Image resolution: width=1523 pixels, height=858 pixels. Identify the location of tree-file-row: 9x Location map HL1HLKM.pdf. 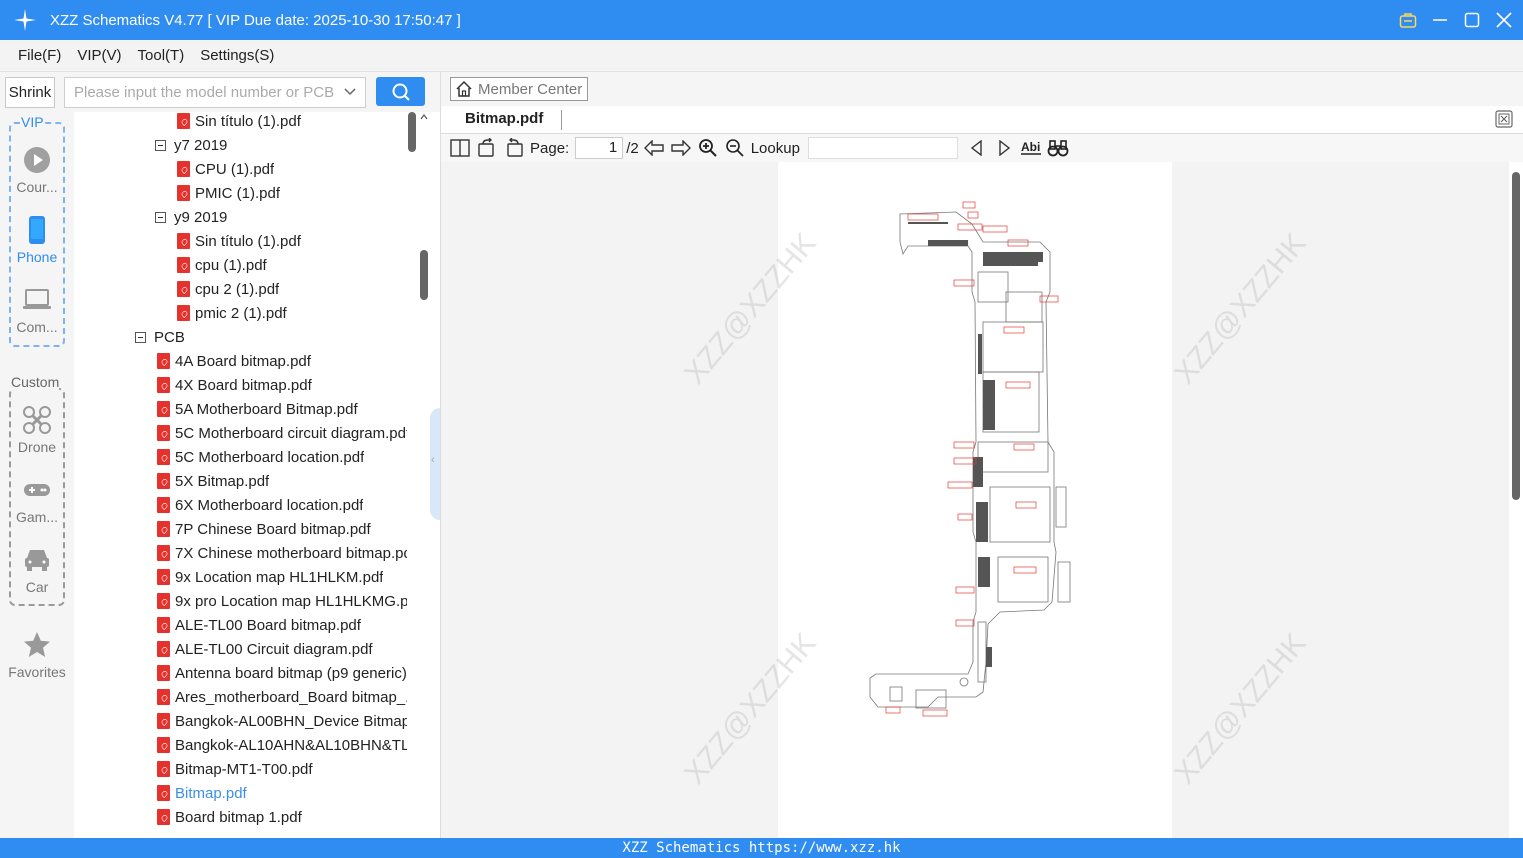
(282, 577).